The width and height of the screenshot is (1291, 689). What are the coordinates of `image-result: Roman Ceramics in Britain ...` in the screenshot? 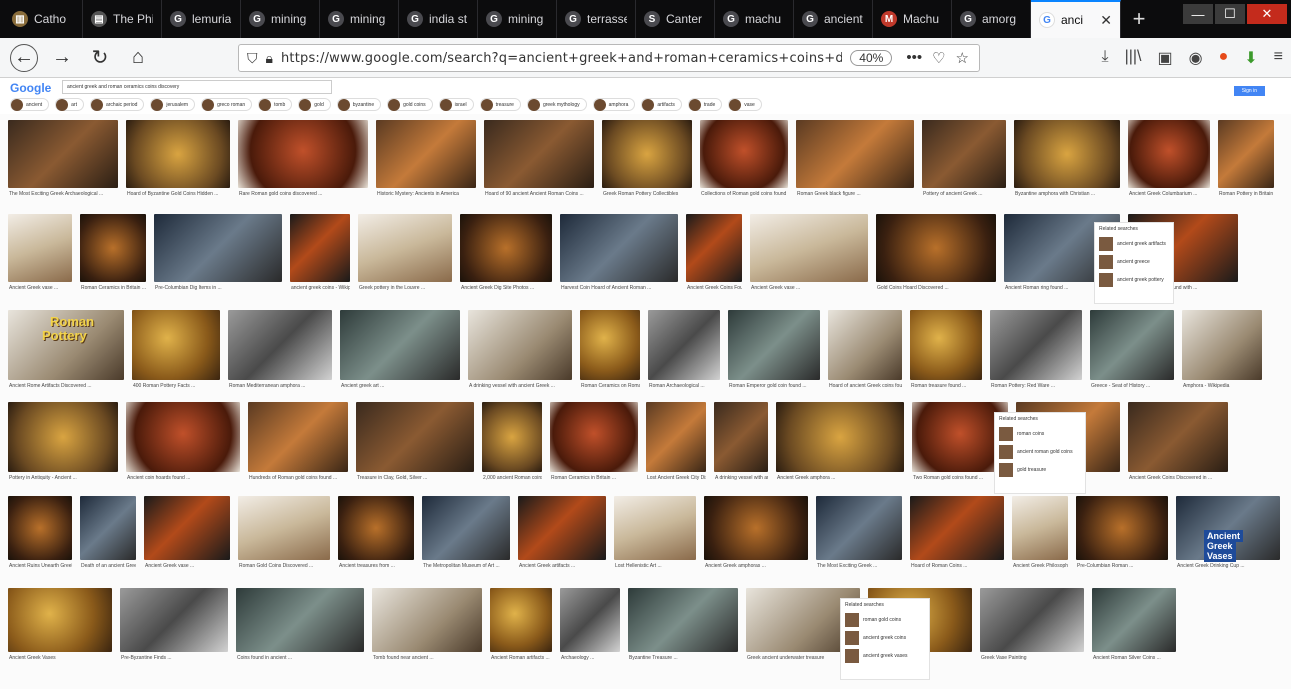 It's located at (594, 448).